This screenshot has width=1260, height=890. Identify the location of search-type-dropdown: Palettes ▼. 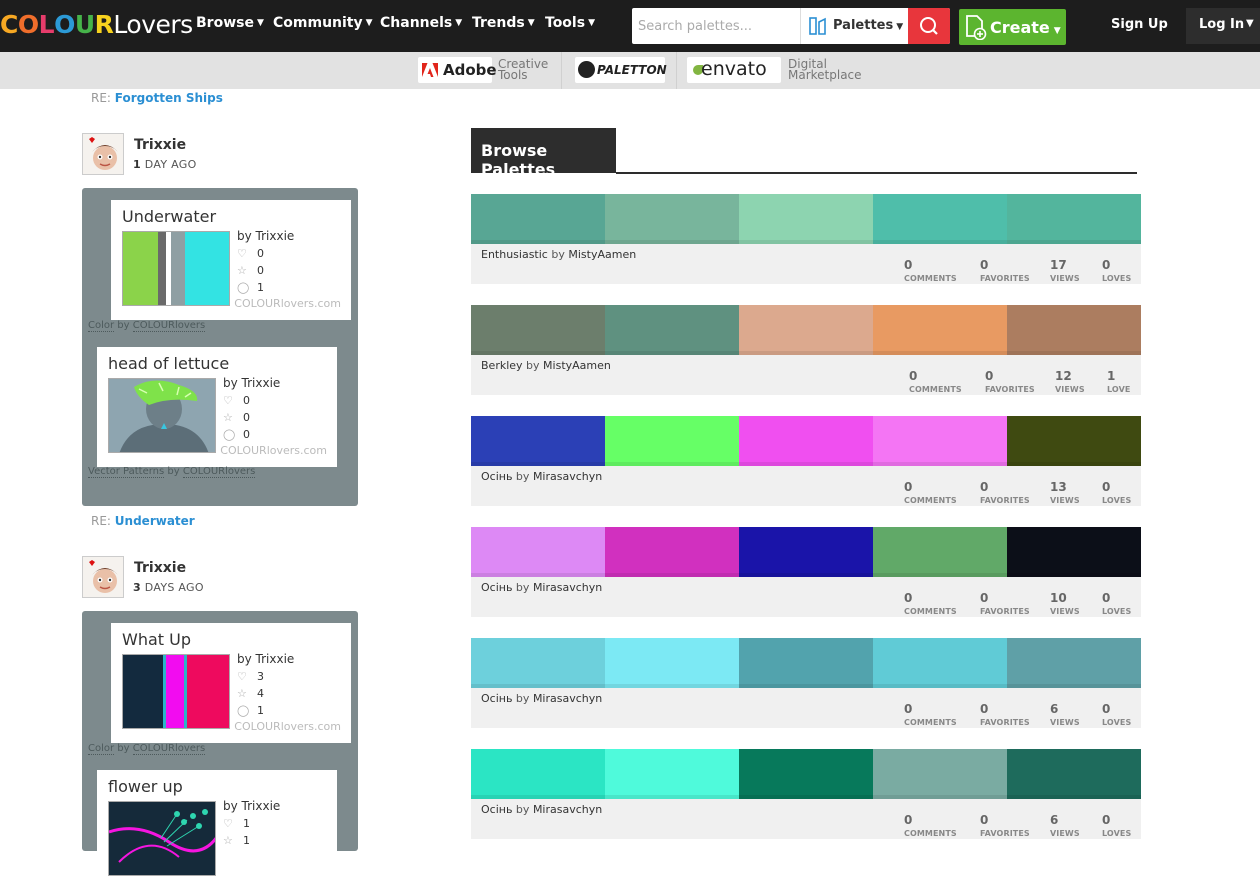
(854, 26).